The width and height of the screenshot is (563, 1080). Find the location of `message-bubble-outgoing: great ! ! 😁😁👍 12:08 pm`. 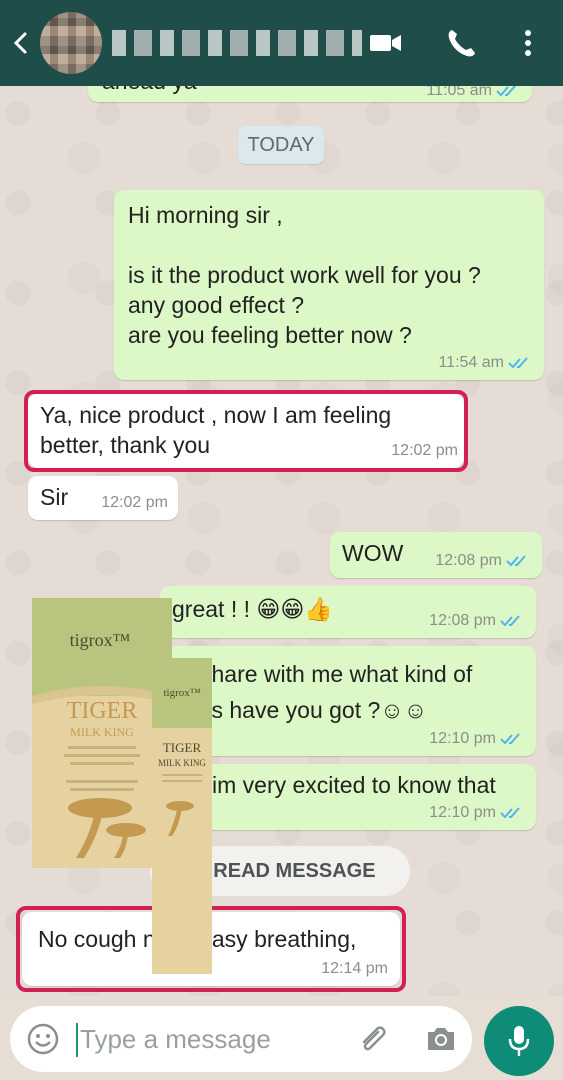

message-bubble-outgoing: great ! ! 😁😁👍 12:08 pm is located at coordinates (348, 612).